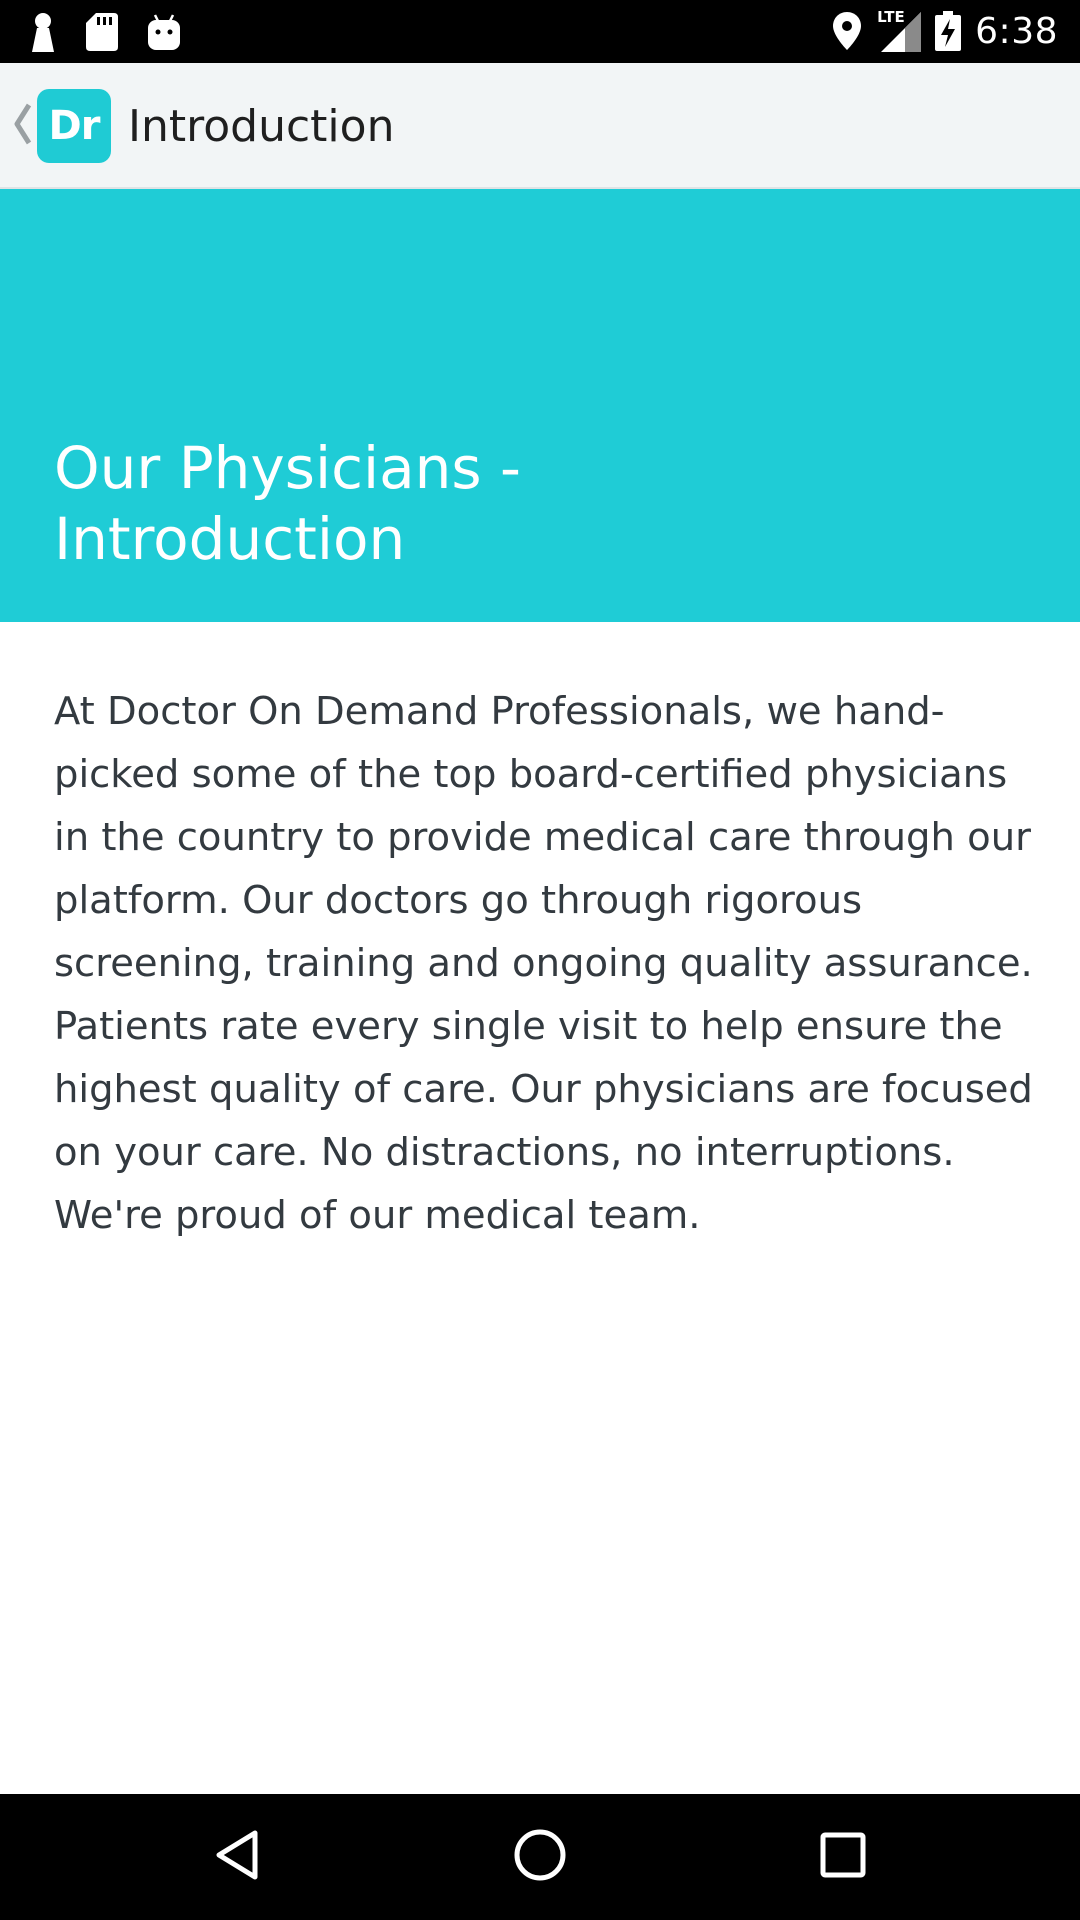 Image resolution: width=1080 pixels, height=1920 pixels. What do you see at coordinates (287, 503) in the screenshot?
I see `hero-title: Our Physicians - Introduction` at bounding box center [287, 503].